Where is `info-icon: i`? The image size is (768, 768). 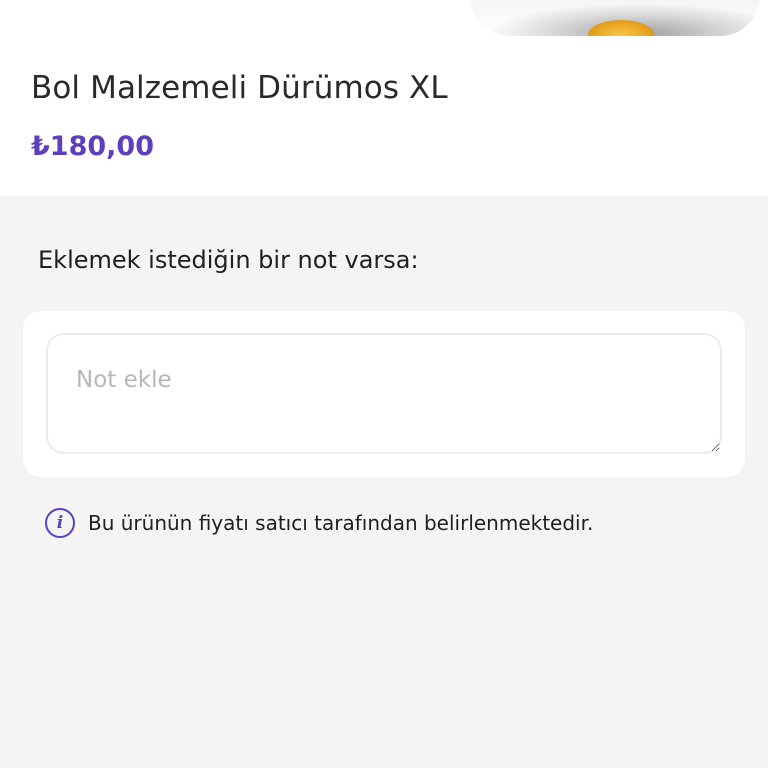
info-icon: i is located at coordinates (60, 523).